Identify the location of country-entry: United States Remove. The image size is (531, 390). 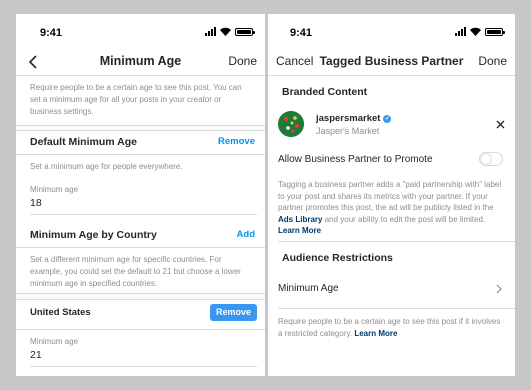
(140, 312).